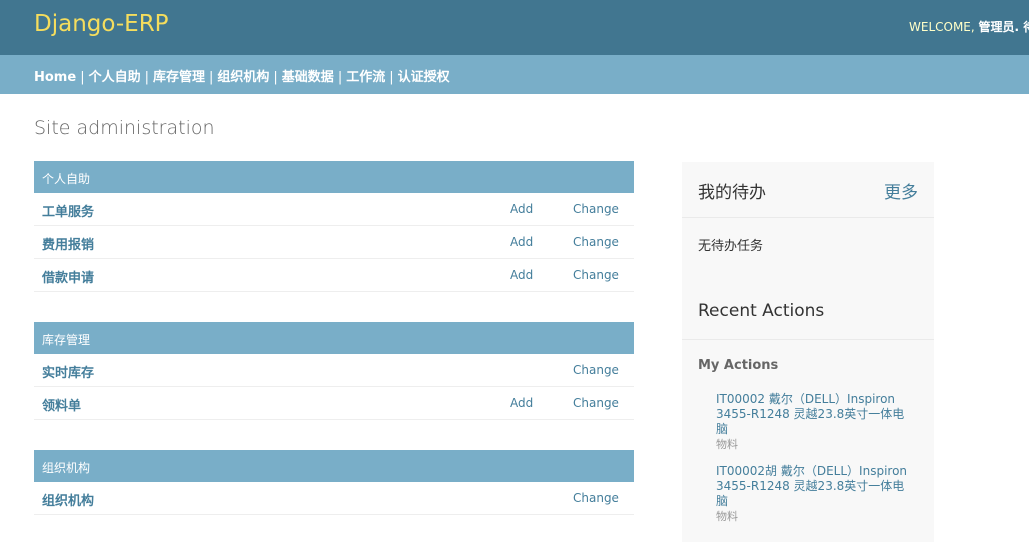  I want to click on module-caption: 库存管理, so click(334, 338).